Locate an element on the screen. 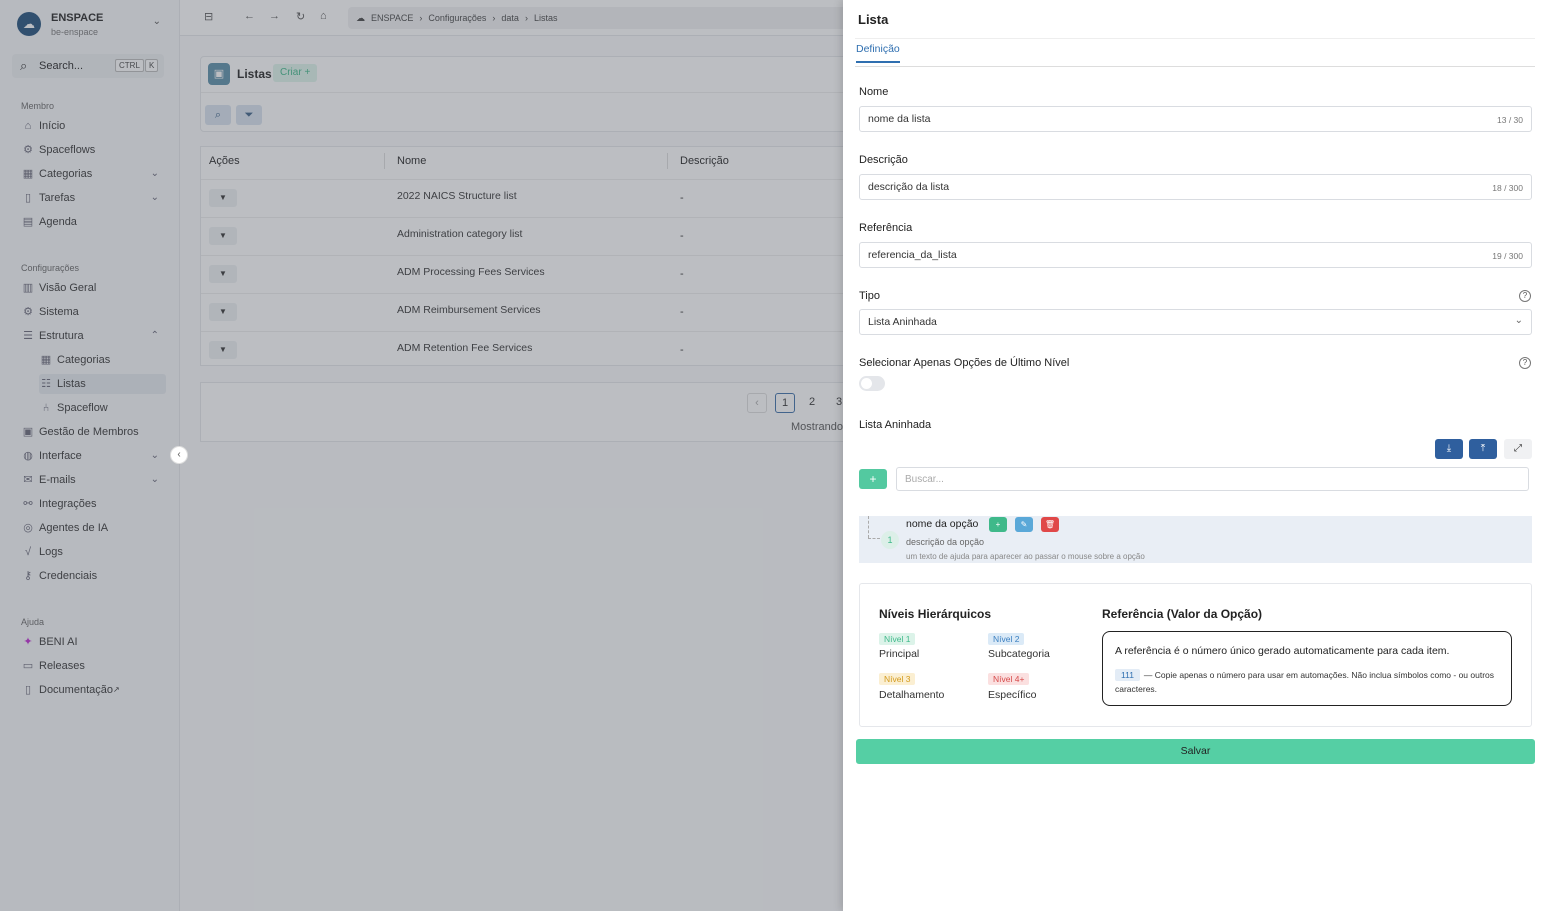 This screenshot has height=911, width=1541. levels-title: Níveis Hierárquicos is located at coordinates (935, 614).